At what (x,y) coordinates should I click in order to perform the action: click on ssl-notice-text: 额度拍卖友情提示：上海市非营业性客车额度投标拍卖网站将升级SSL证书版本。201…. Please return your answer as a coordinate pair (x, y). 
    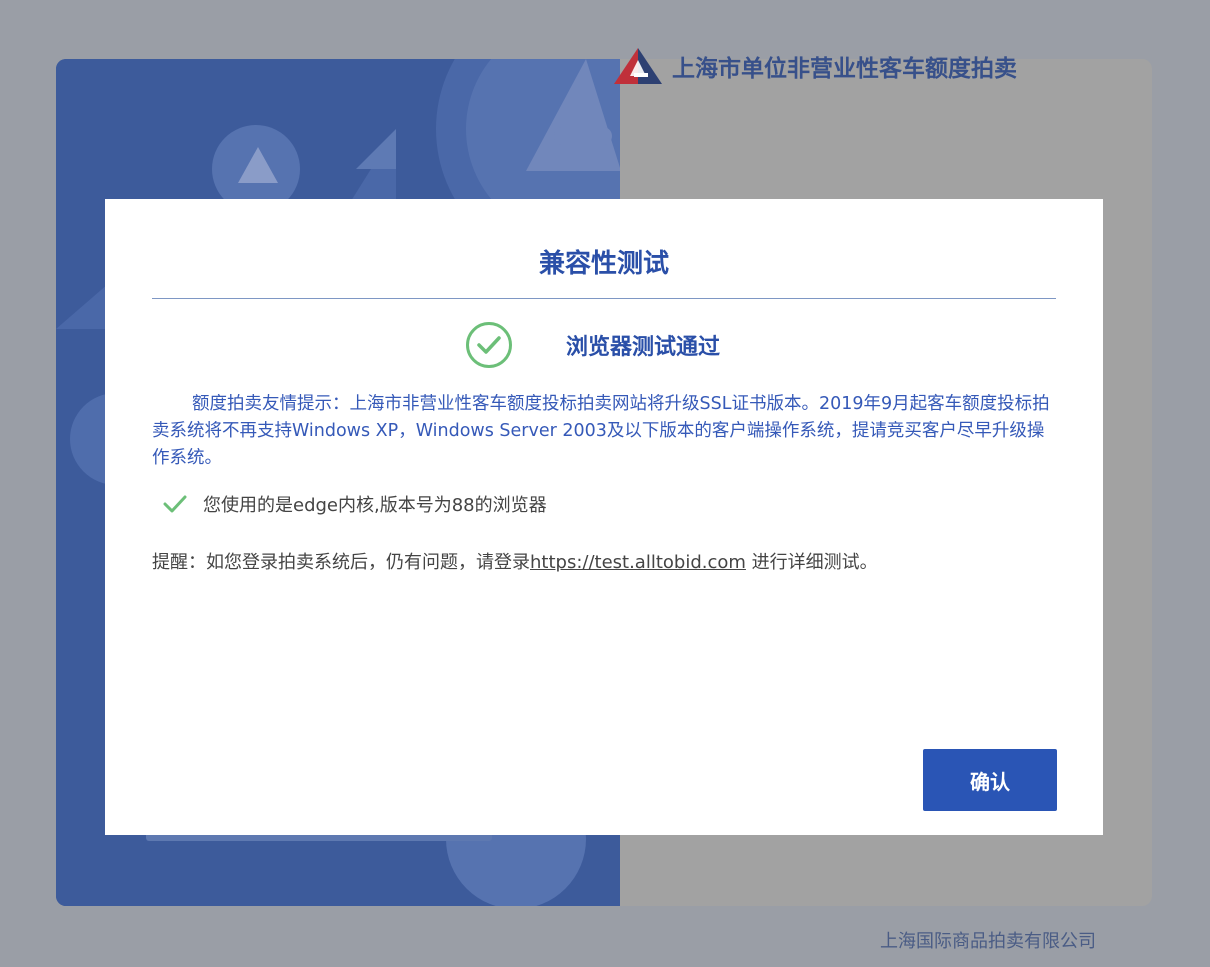
    Looking at the image, I should click on (601, 431).